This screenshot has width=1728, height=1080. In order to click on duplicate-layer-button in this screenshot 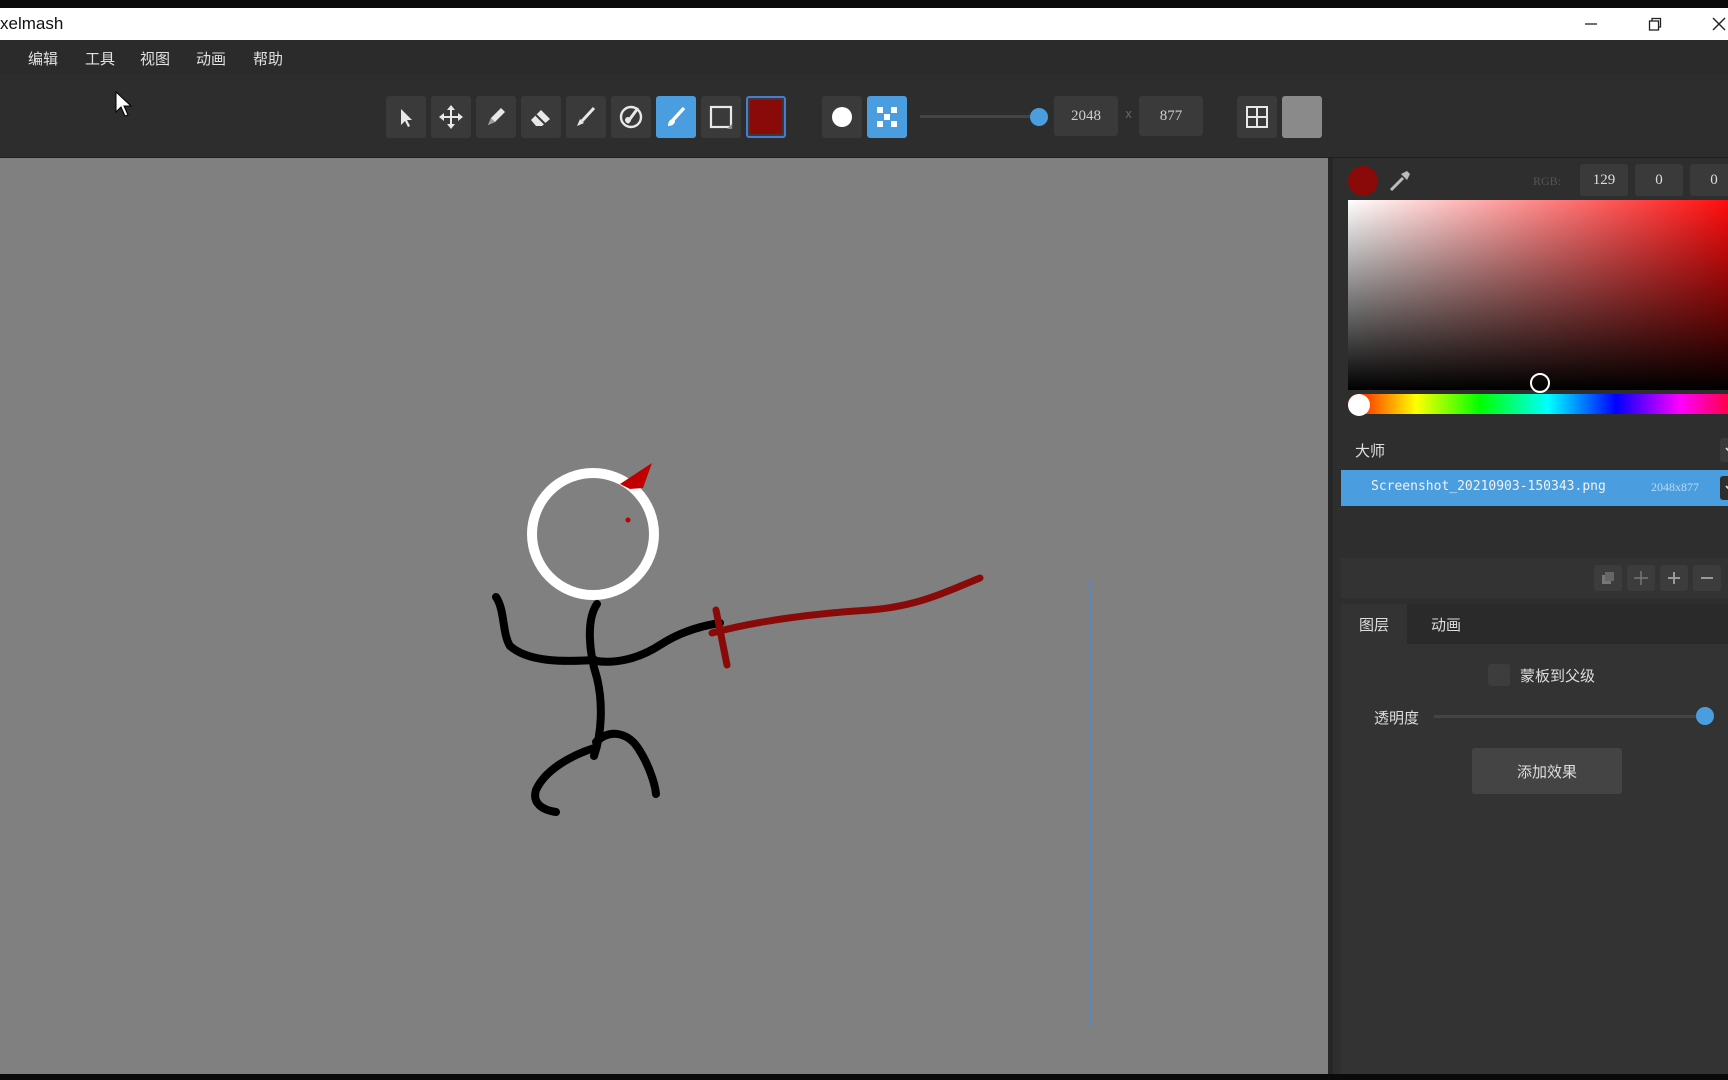, I will do `click(1608, 578)`.